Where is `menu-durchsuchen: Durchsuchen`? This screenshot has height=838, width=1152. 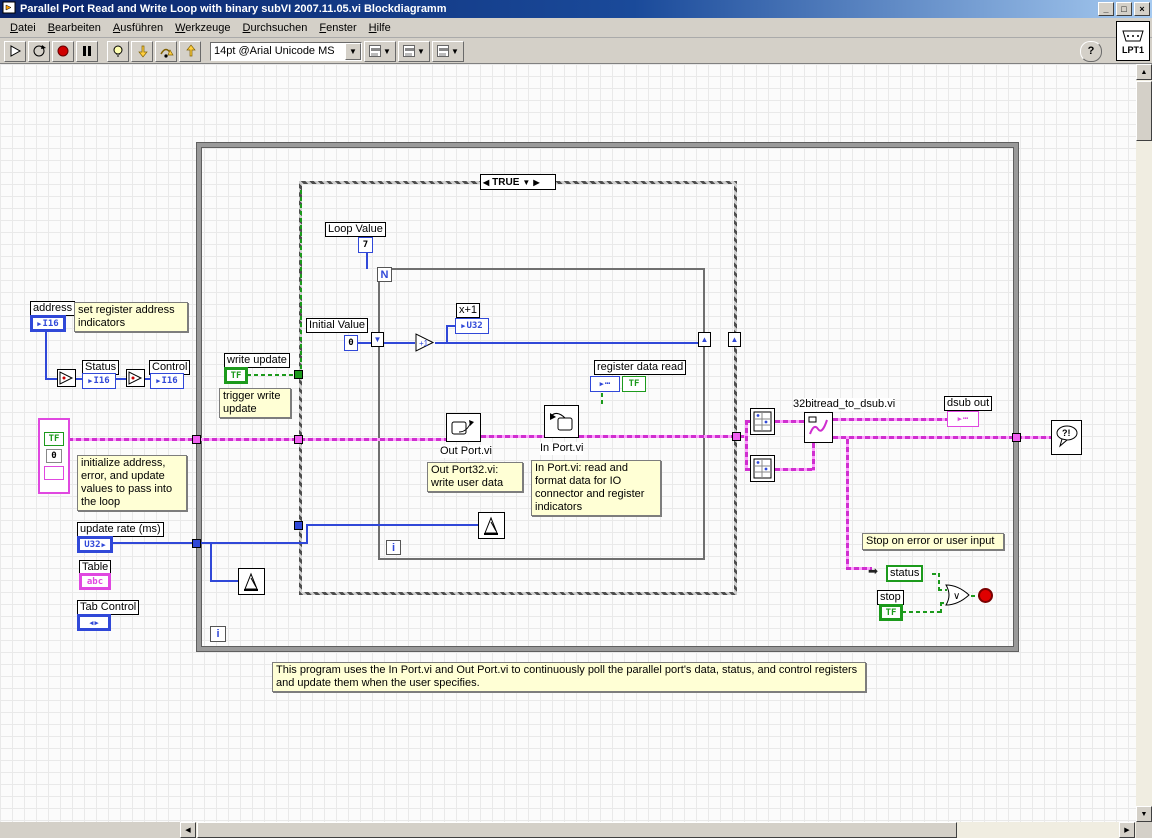 menu-durchsuchen: Durchsuchen is located at coordinates (275, 28).